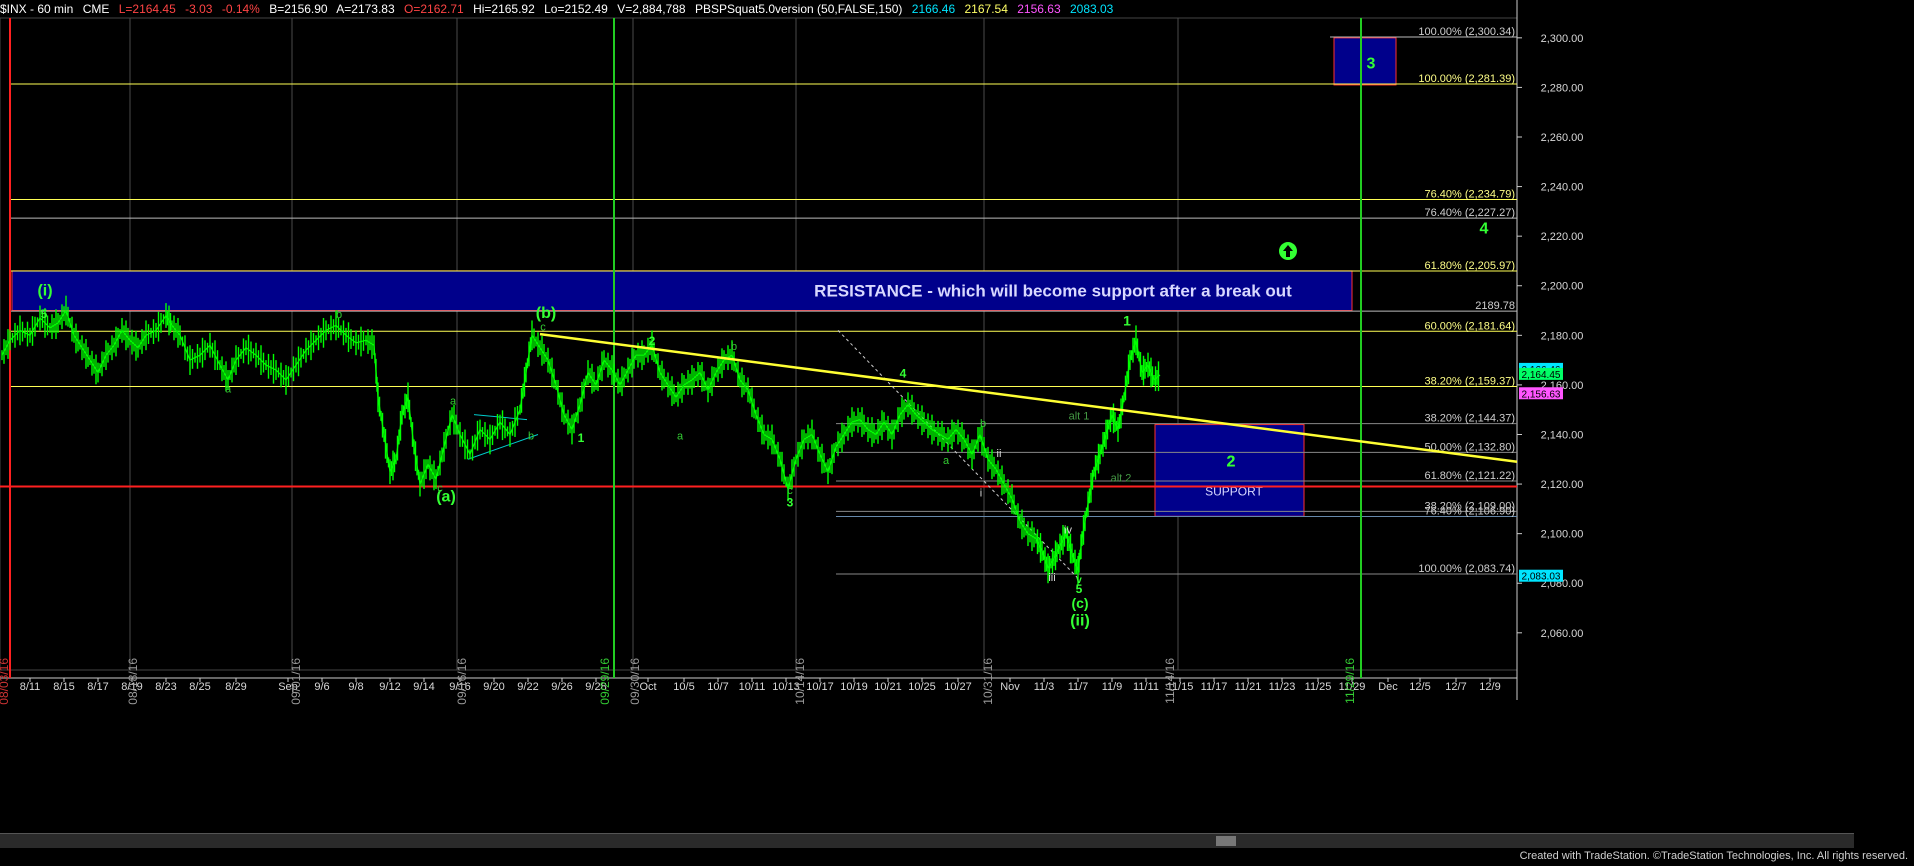 The height and width of the screenshot is (866, 1914). What do you see at coordinates (1495, 306) in the screenshot?
I see `fib-level-label: 2189.78` at bounding box center [1495, 306].